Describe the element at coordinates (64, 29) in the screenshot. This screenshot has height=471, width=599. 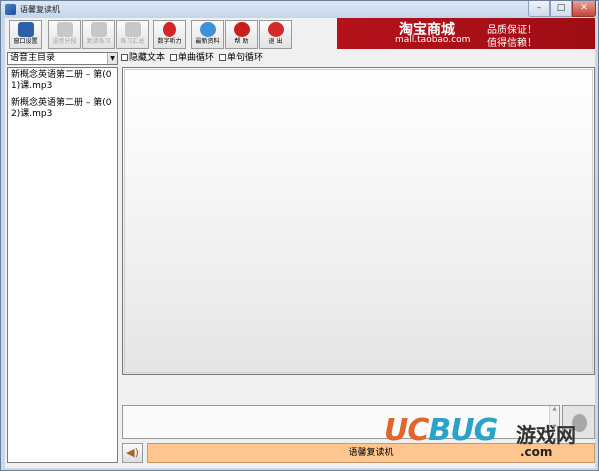
I see `audio-segment-icon` at that location.